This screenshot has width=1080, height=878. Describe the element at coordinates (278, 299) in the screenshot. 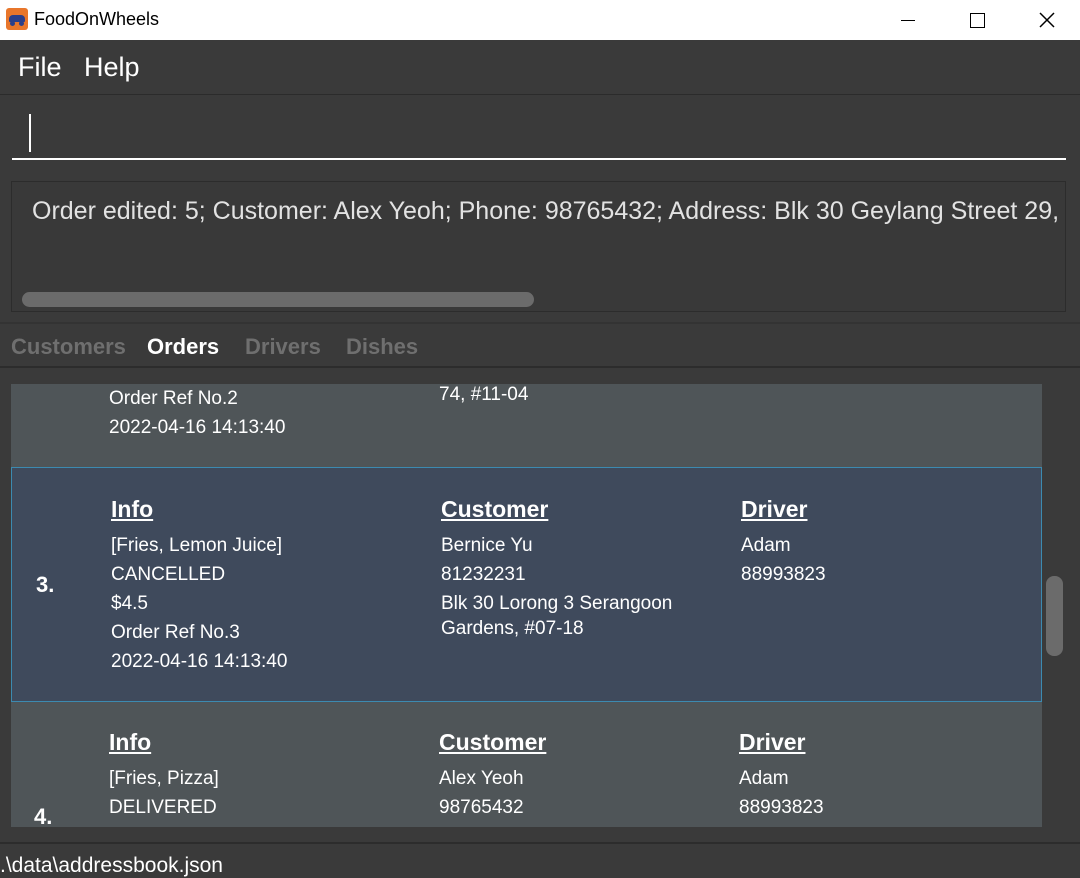

I see `horizontal-scrollbar-thumb` at that location.